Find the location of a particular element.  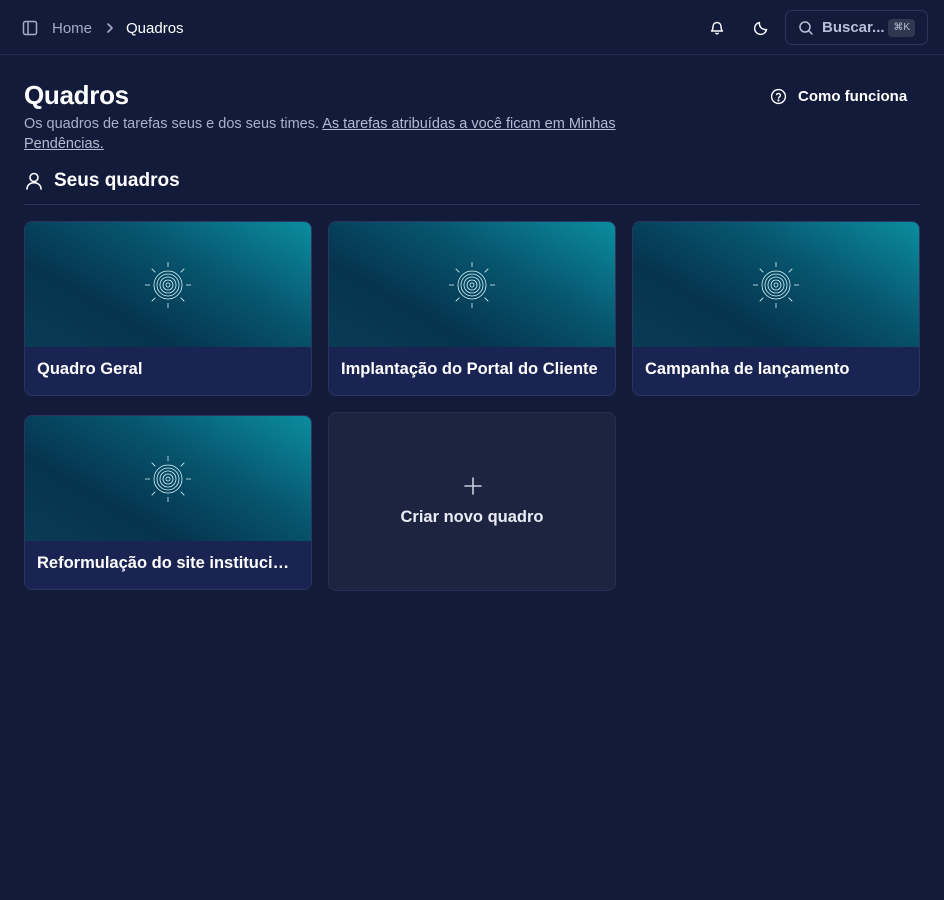

board-card: Quadro Geral is located at coordinates (168, 308).